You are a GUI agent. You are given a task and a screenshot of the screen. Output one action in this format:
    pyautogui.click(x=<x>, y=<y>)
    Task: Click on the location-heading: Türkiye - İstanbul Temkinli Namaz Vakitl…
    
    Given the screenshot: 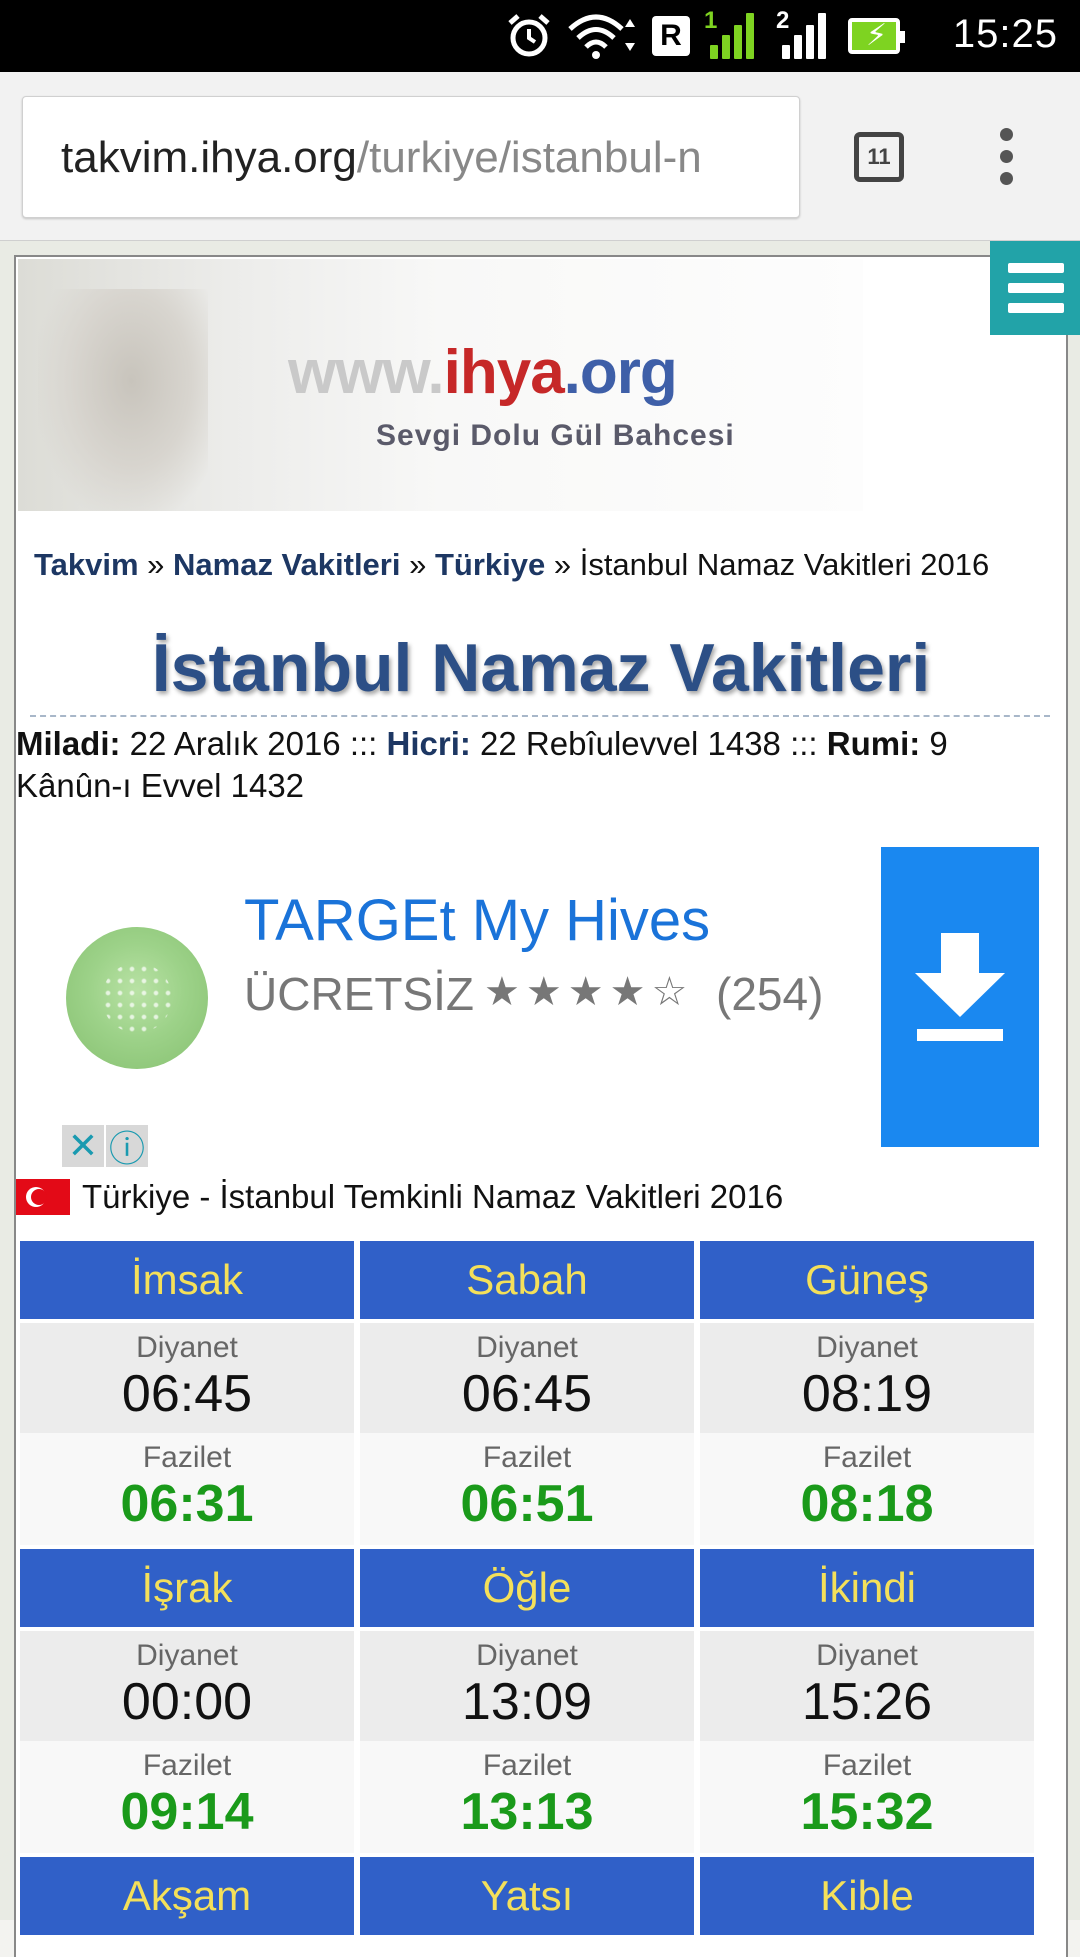 What is the action you would take?
    pyautogui.click(x=399, y=1197)
    